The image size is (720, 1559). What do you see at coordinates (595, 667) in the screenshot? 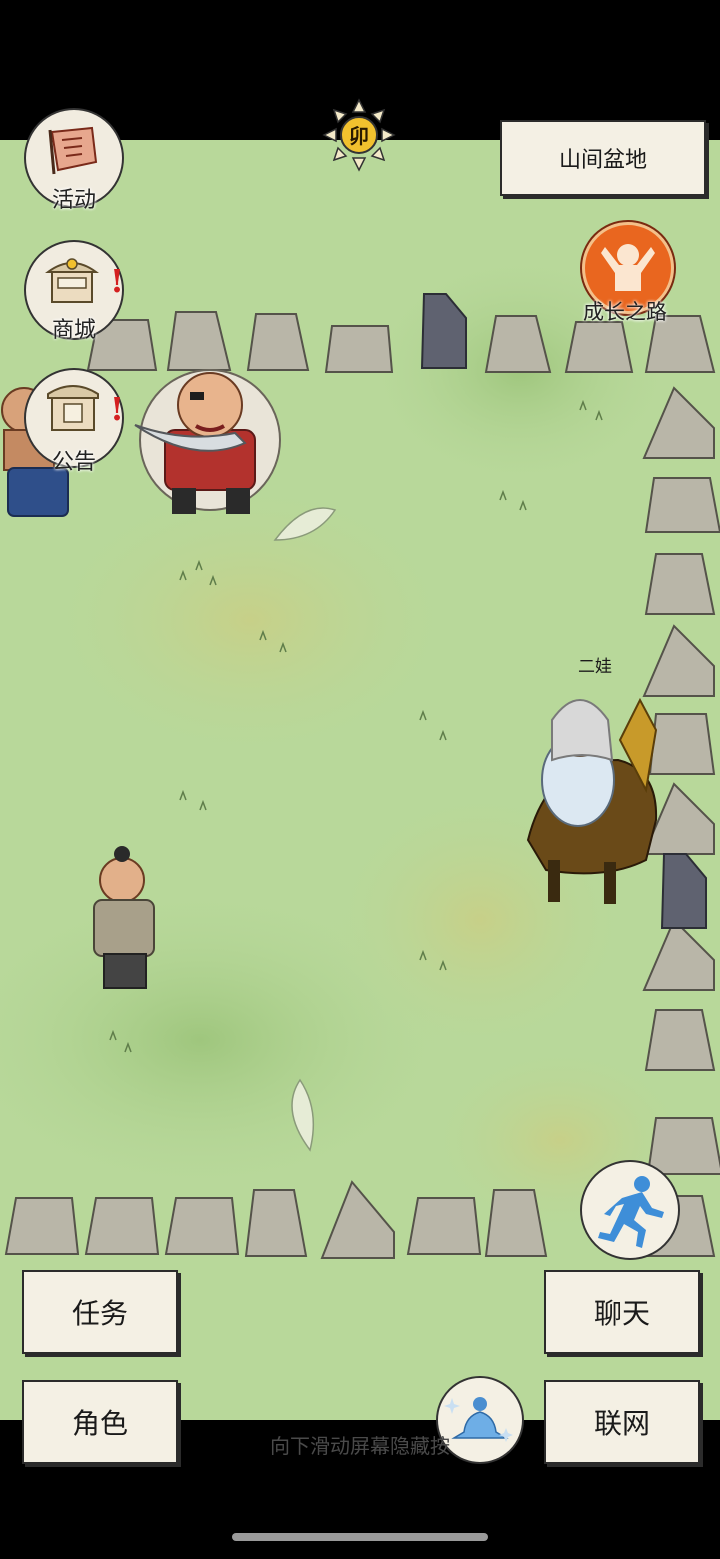
I see `player-name: 二娃` at bounding box center [595, 667].